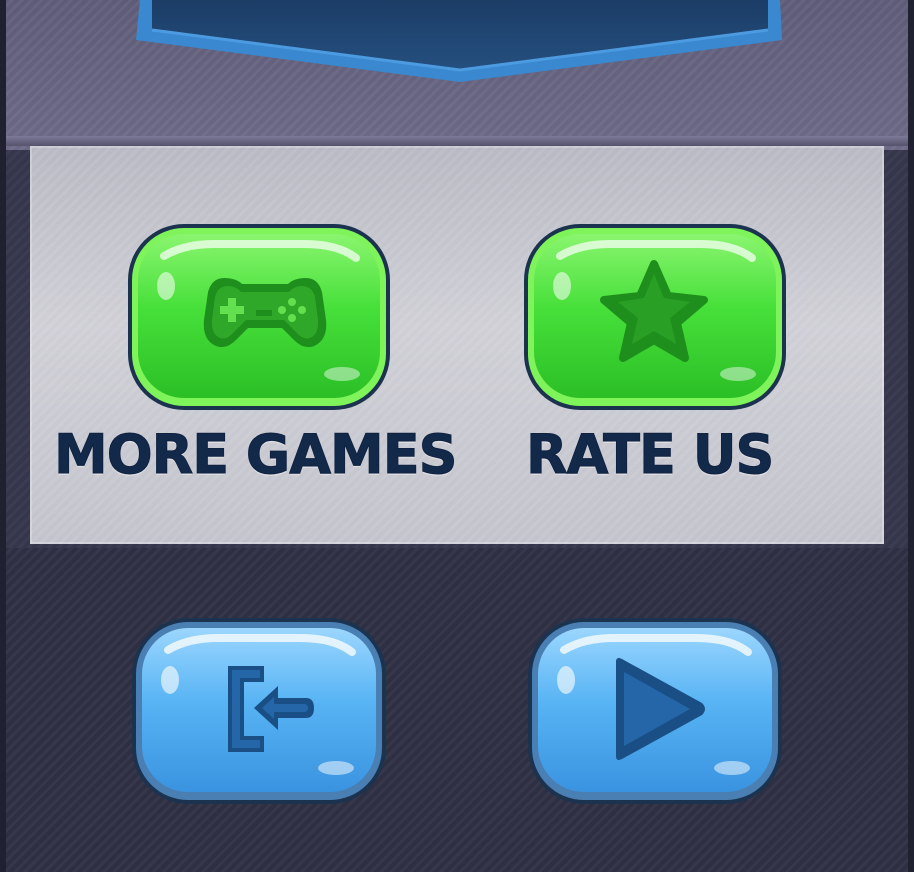  What do you see at coordinates (654, 312) in the screenshot?
I see `star-icon` at bounding box center [654, 312].